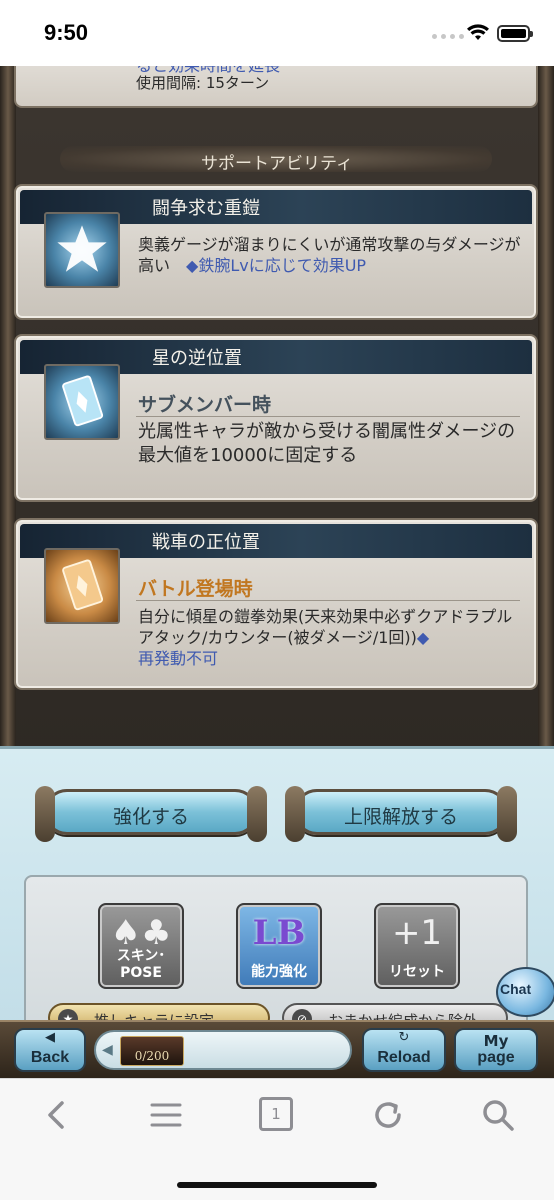 Image resolution: width=554 pixels, height=1200 pixels. I want to click on back-button: ◀ Back, so click(50, 1050).